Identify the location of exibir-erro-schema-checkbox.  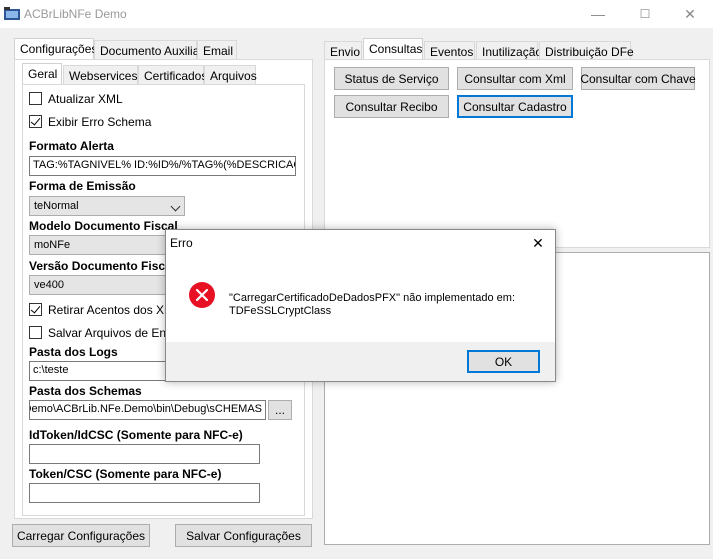
(35, 121).